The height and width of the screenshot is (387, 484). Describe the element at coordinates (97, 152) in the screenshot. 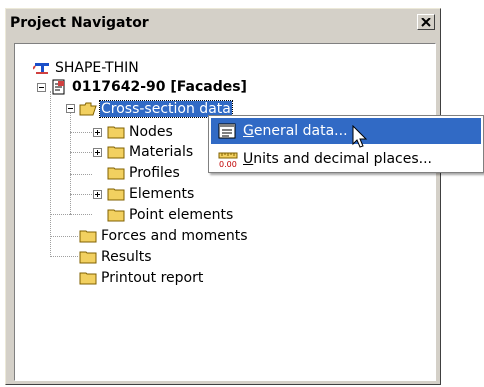

I see `materials-expander` at that location.